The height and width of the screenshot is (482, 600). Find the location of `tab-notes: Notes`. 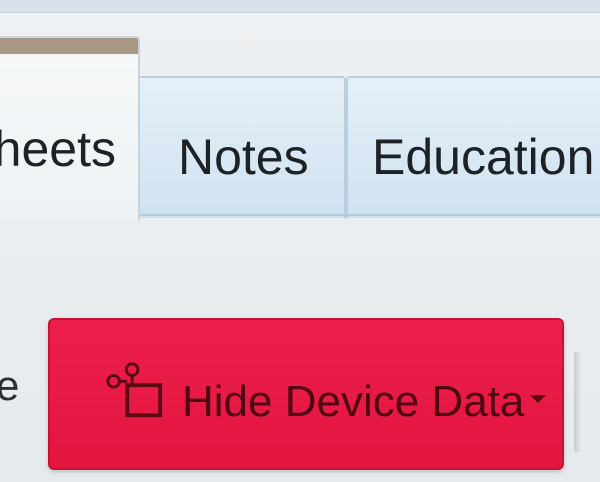

tab-notes: Notes is located at coordinates (241, 147).